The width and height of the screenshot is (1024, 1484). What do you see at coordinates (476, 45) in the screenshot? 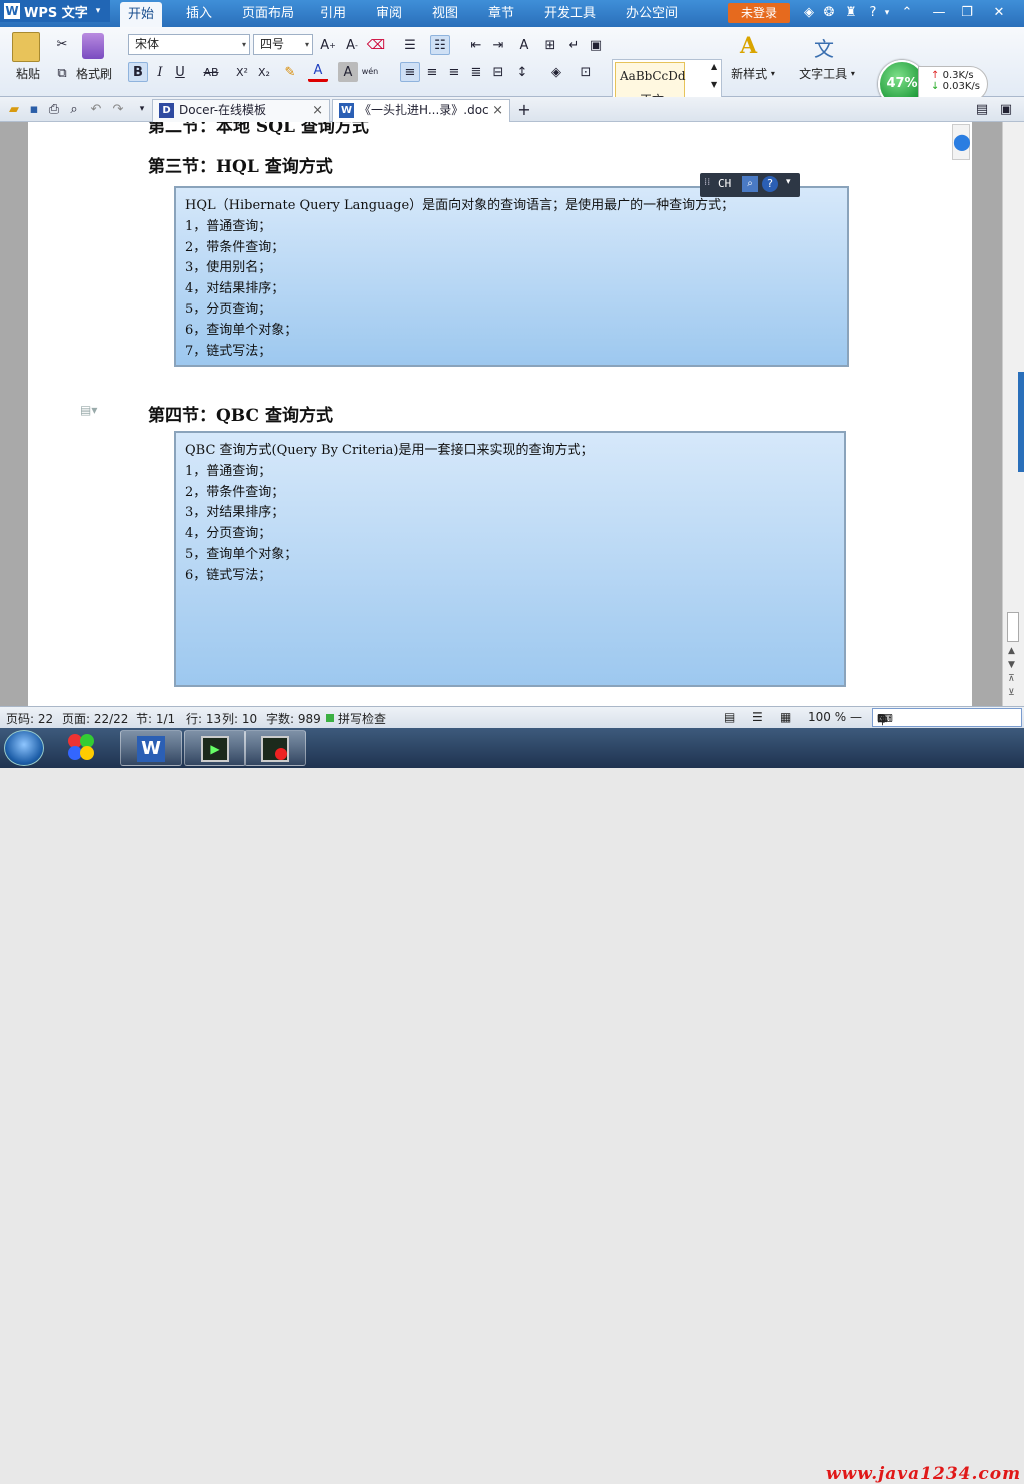
I see `decrease-indent-icon: ⇤` at bounding box center [476, 45].